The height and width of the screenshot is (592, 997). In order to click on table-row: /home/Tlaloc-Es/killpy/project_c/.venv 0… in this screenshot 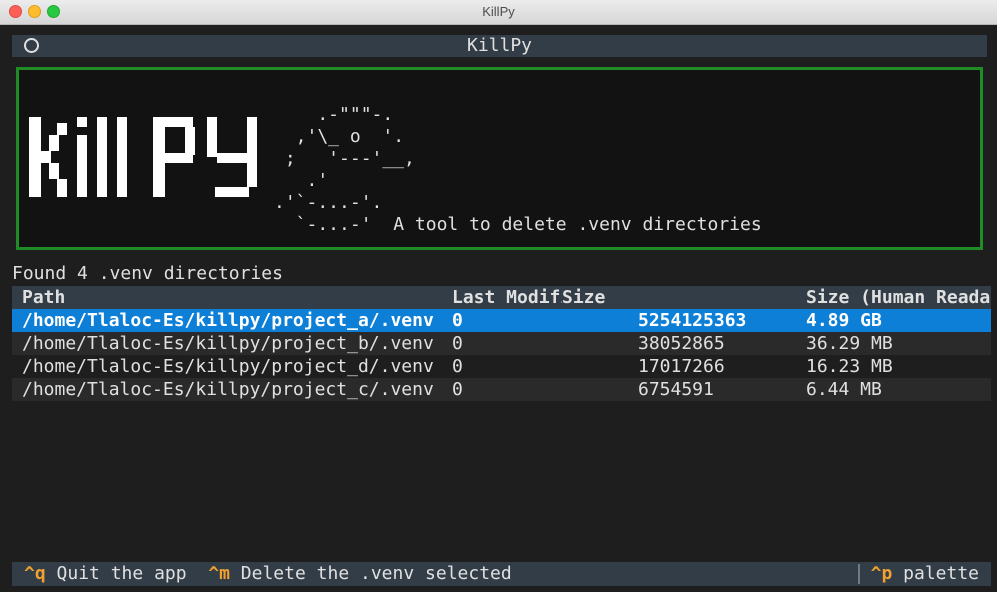, I will do `click(501, 389)`.